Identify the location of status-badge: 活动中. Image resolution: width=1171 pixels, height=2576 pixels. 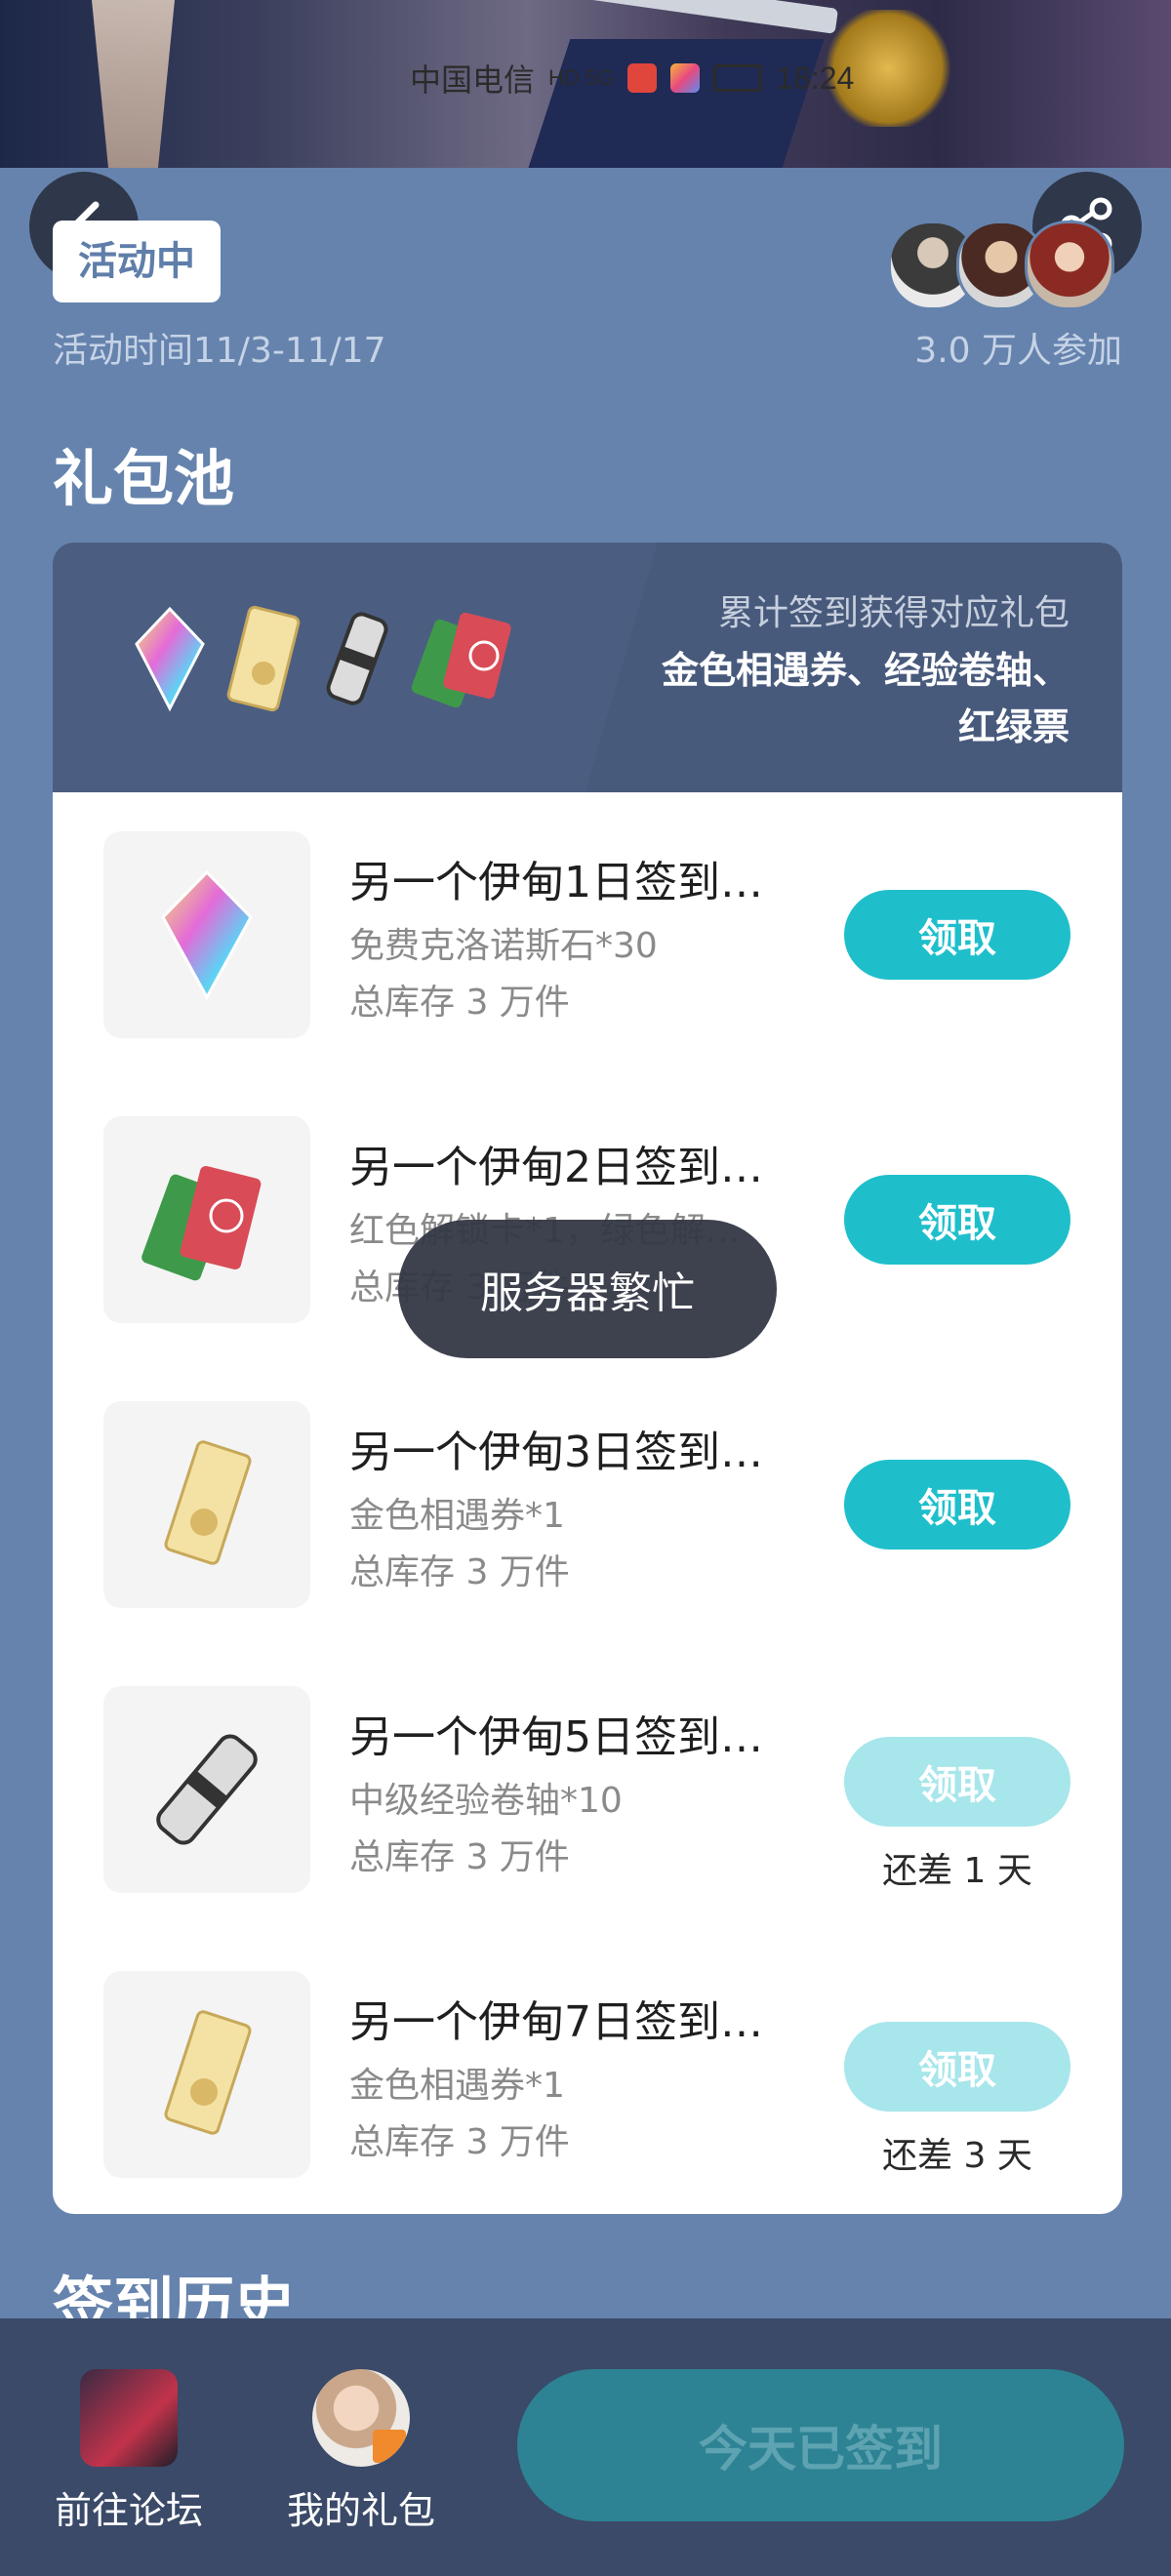
(137, 261).